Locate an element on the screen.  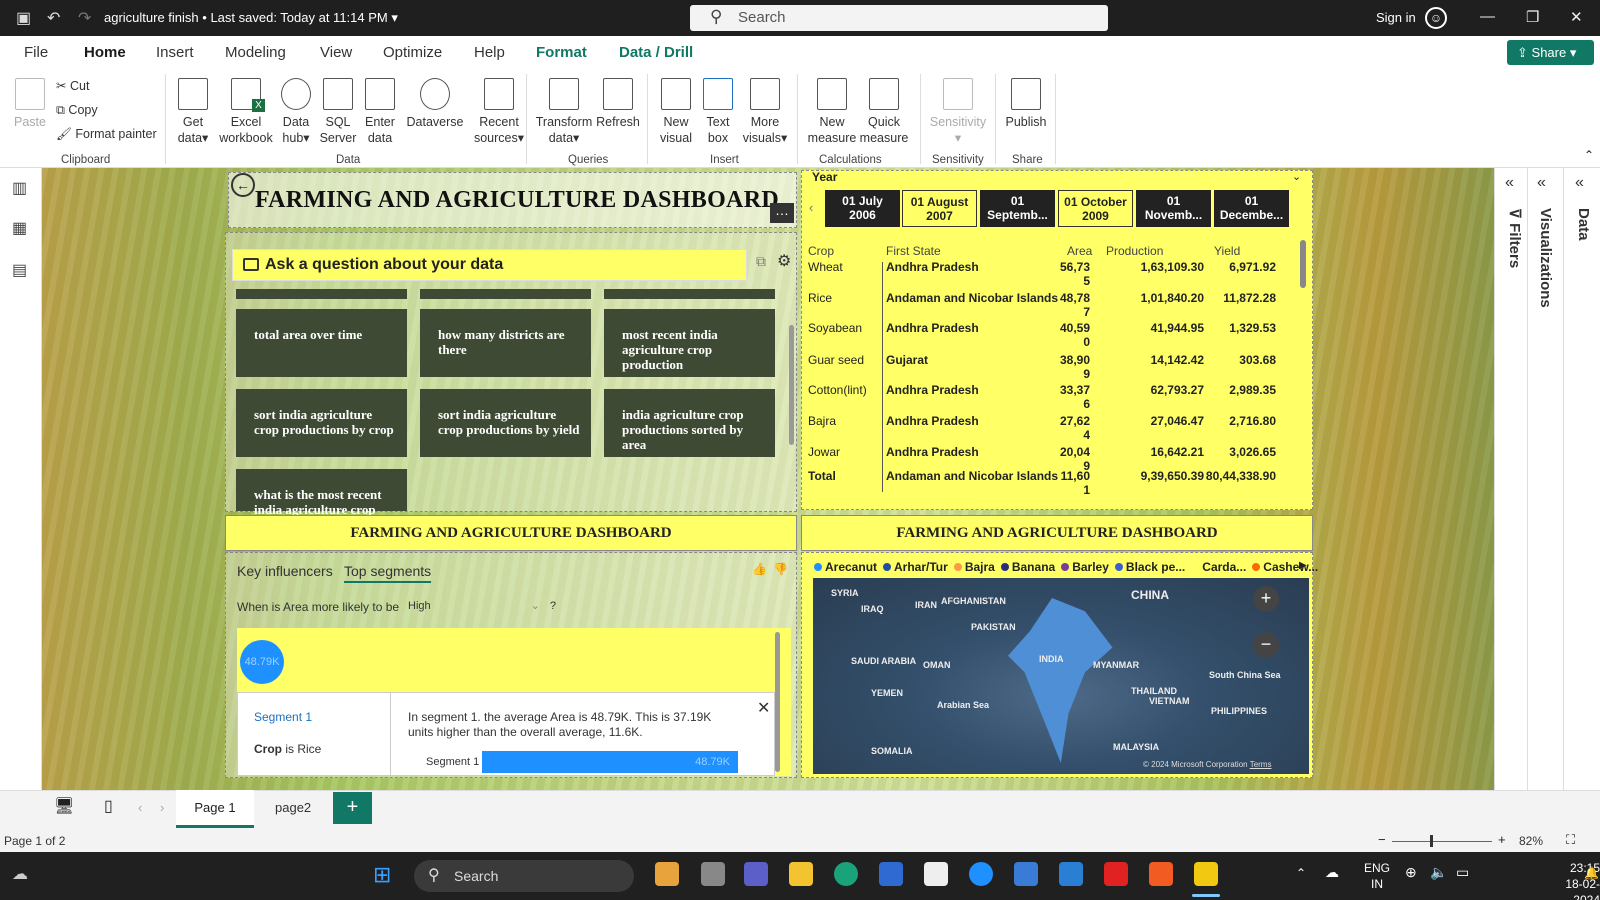
qa-scrollbar is located at coordinates (791, 385).